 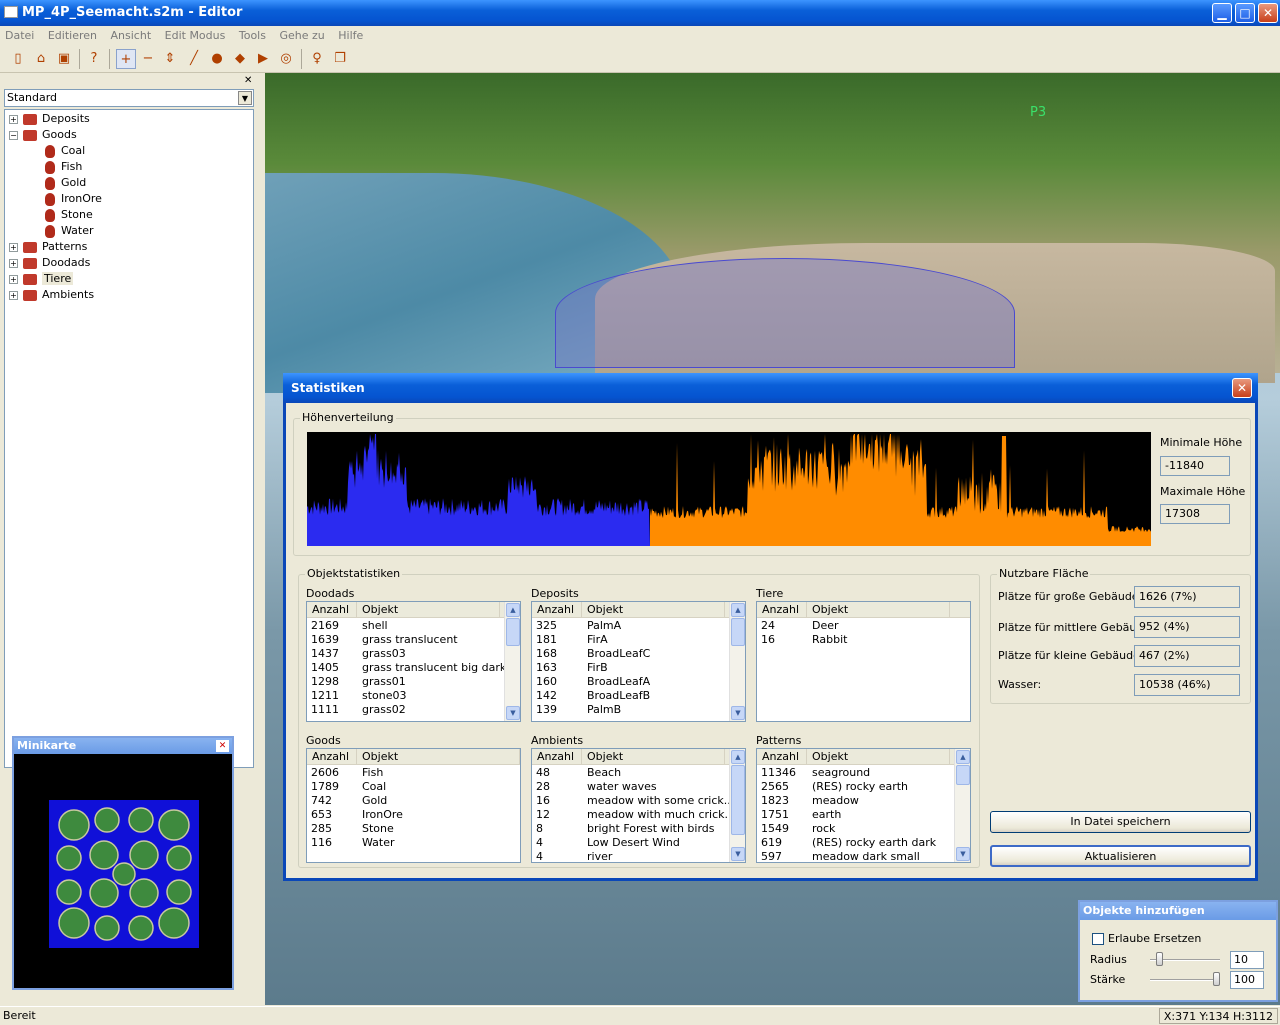 I want to click on menu-editieren: Editieren, so click(x=72, y=35).